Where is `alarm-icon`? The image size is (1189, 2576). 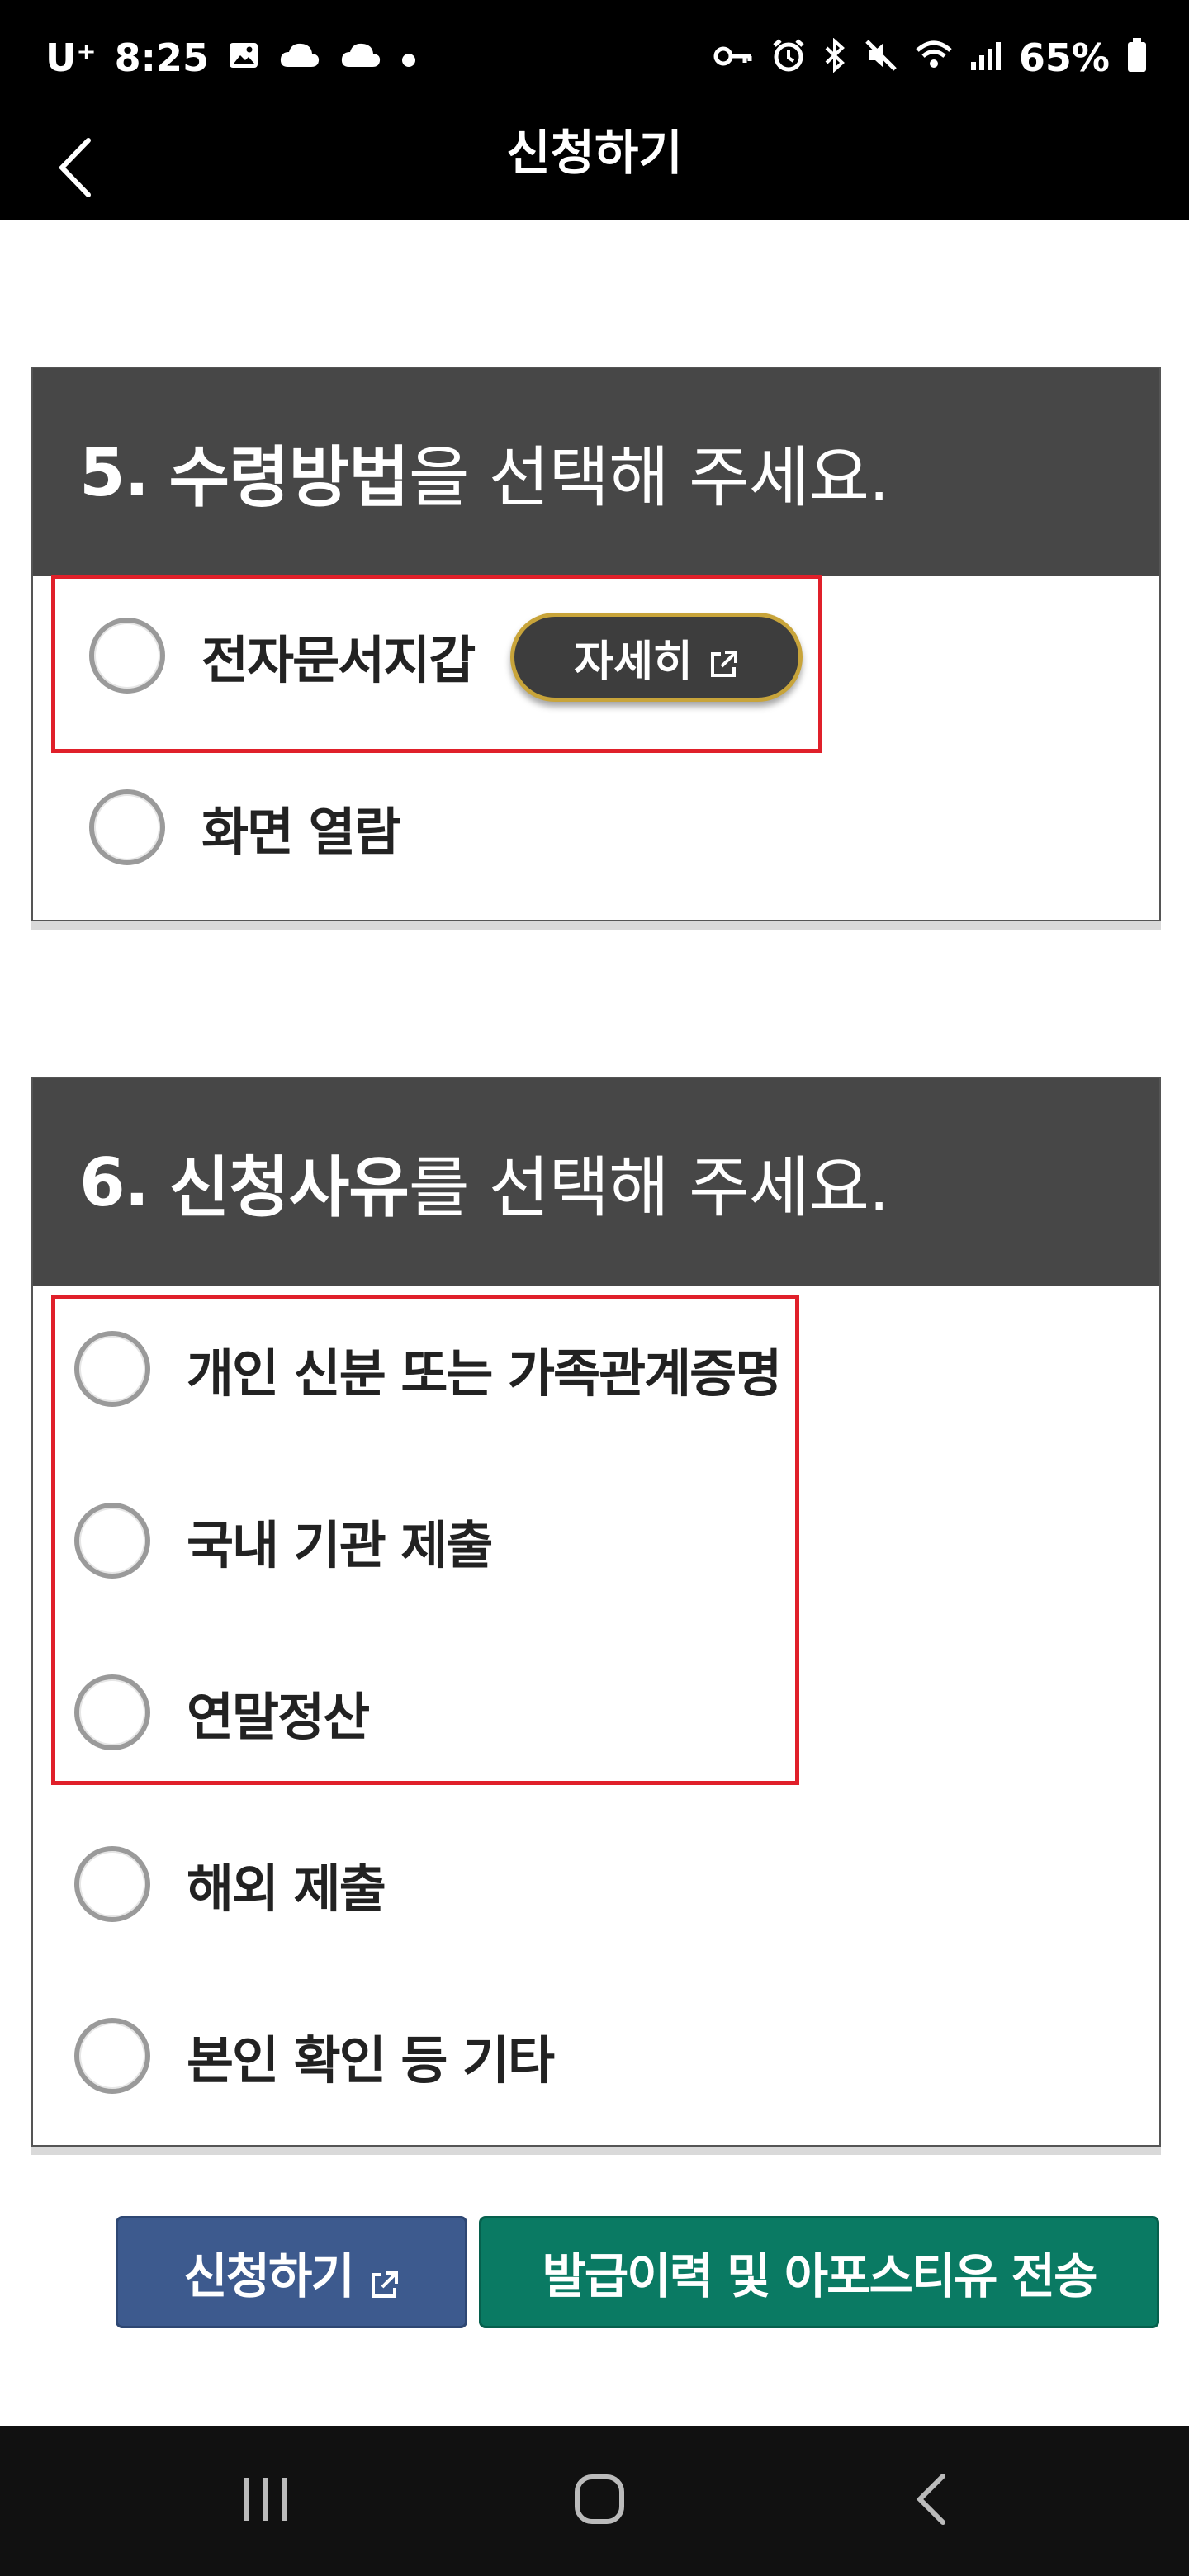 alarm-icon is located at coordinates (788, 58).